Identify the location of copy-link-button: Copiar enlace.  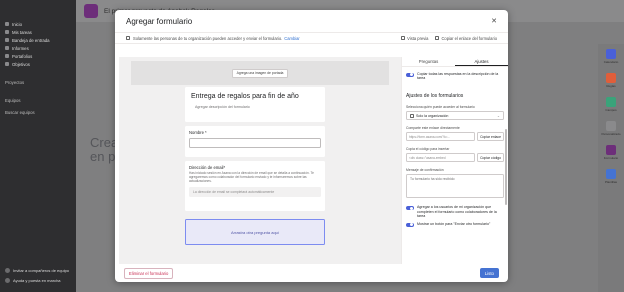
(490, 137).